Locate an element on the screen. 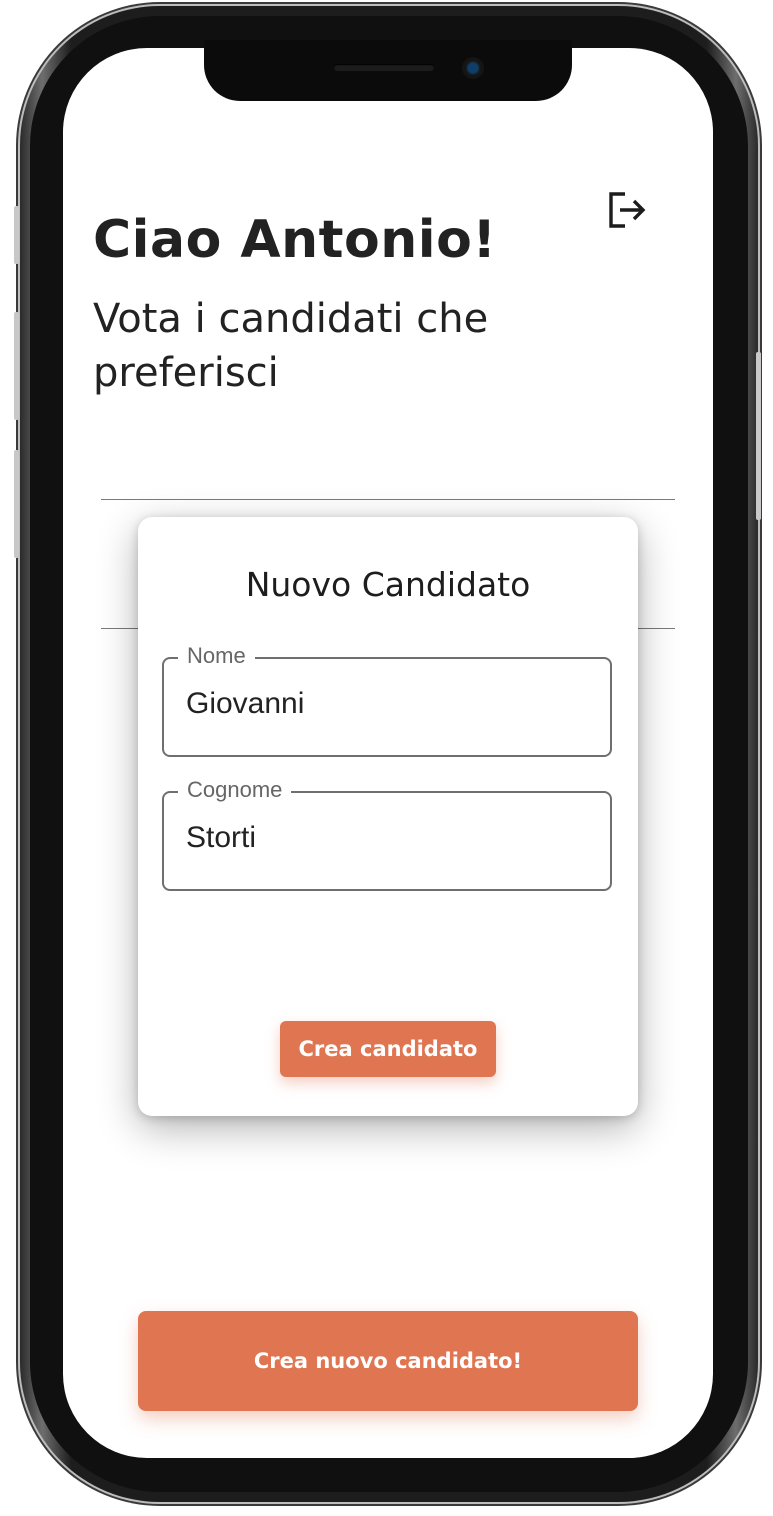  first-name-label: Nome is located at coordinates (216, 656).